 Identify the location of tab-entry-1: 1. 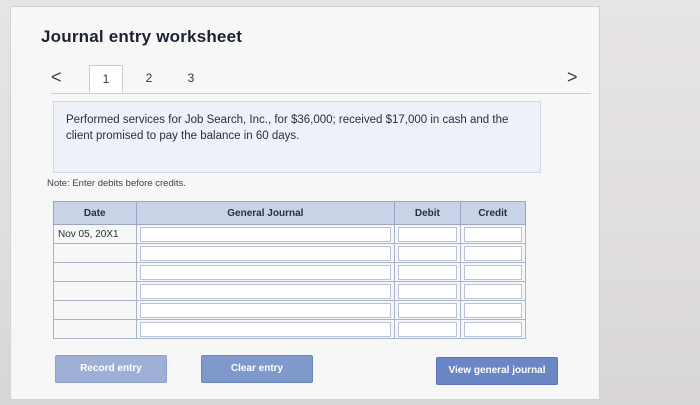
(106, 79).